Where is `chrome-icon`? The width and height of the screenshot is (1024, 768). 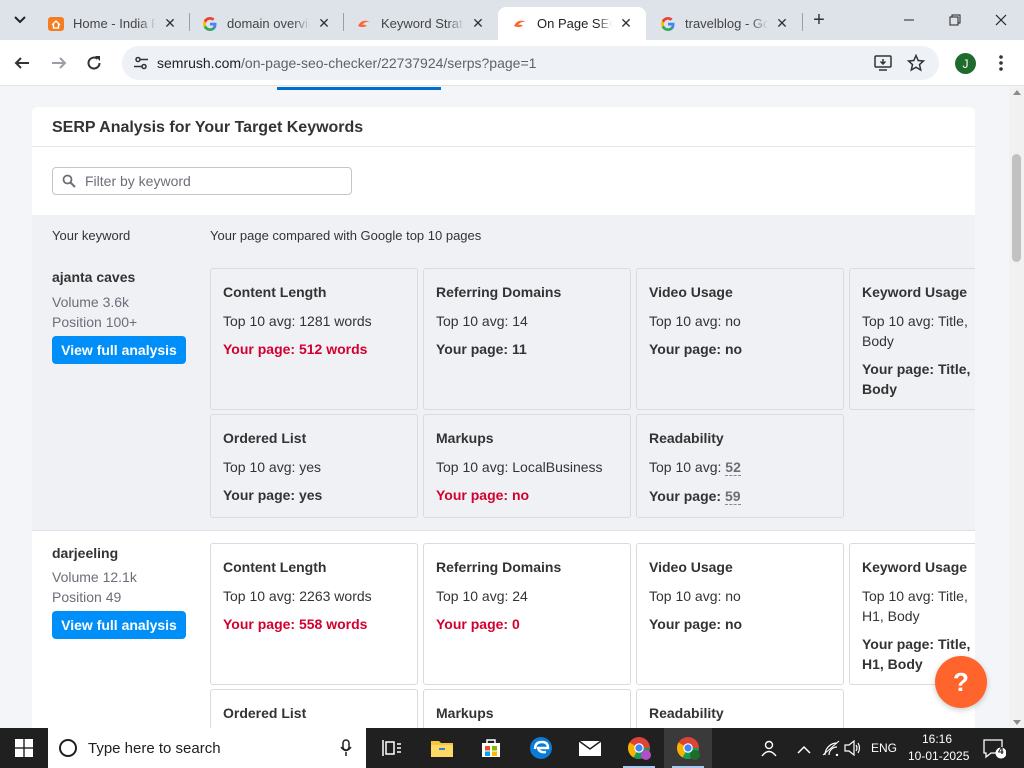
chrome-icon is located at coordinates (688, 748).